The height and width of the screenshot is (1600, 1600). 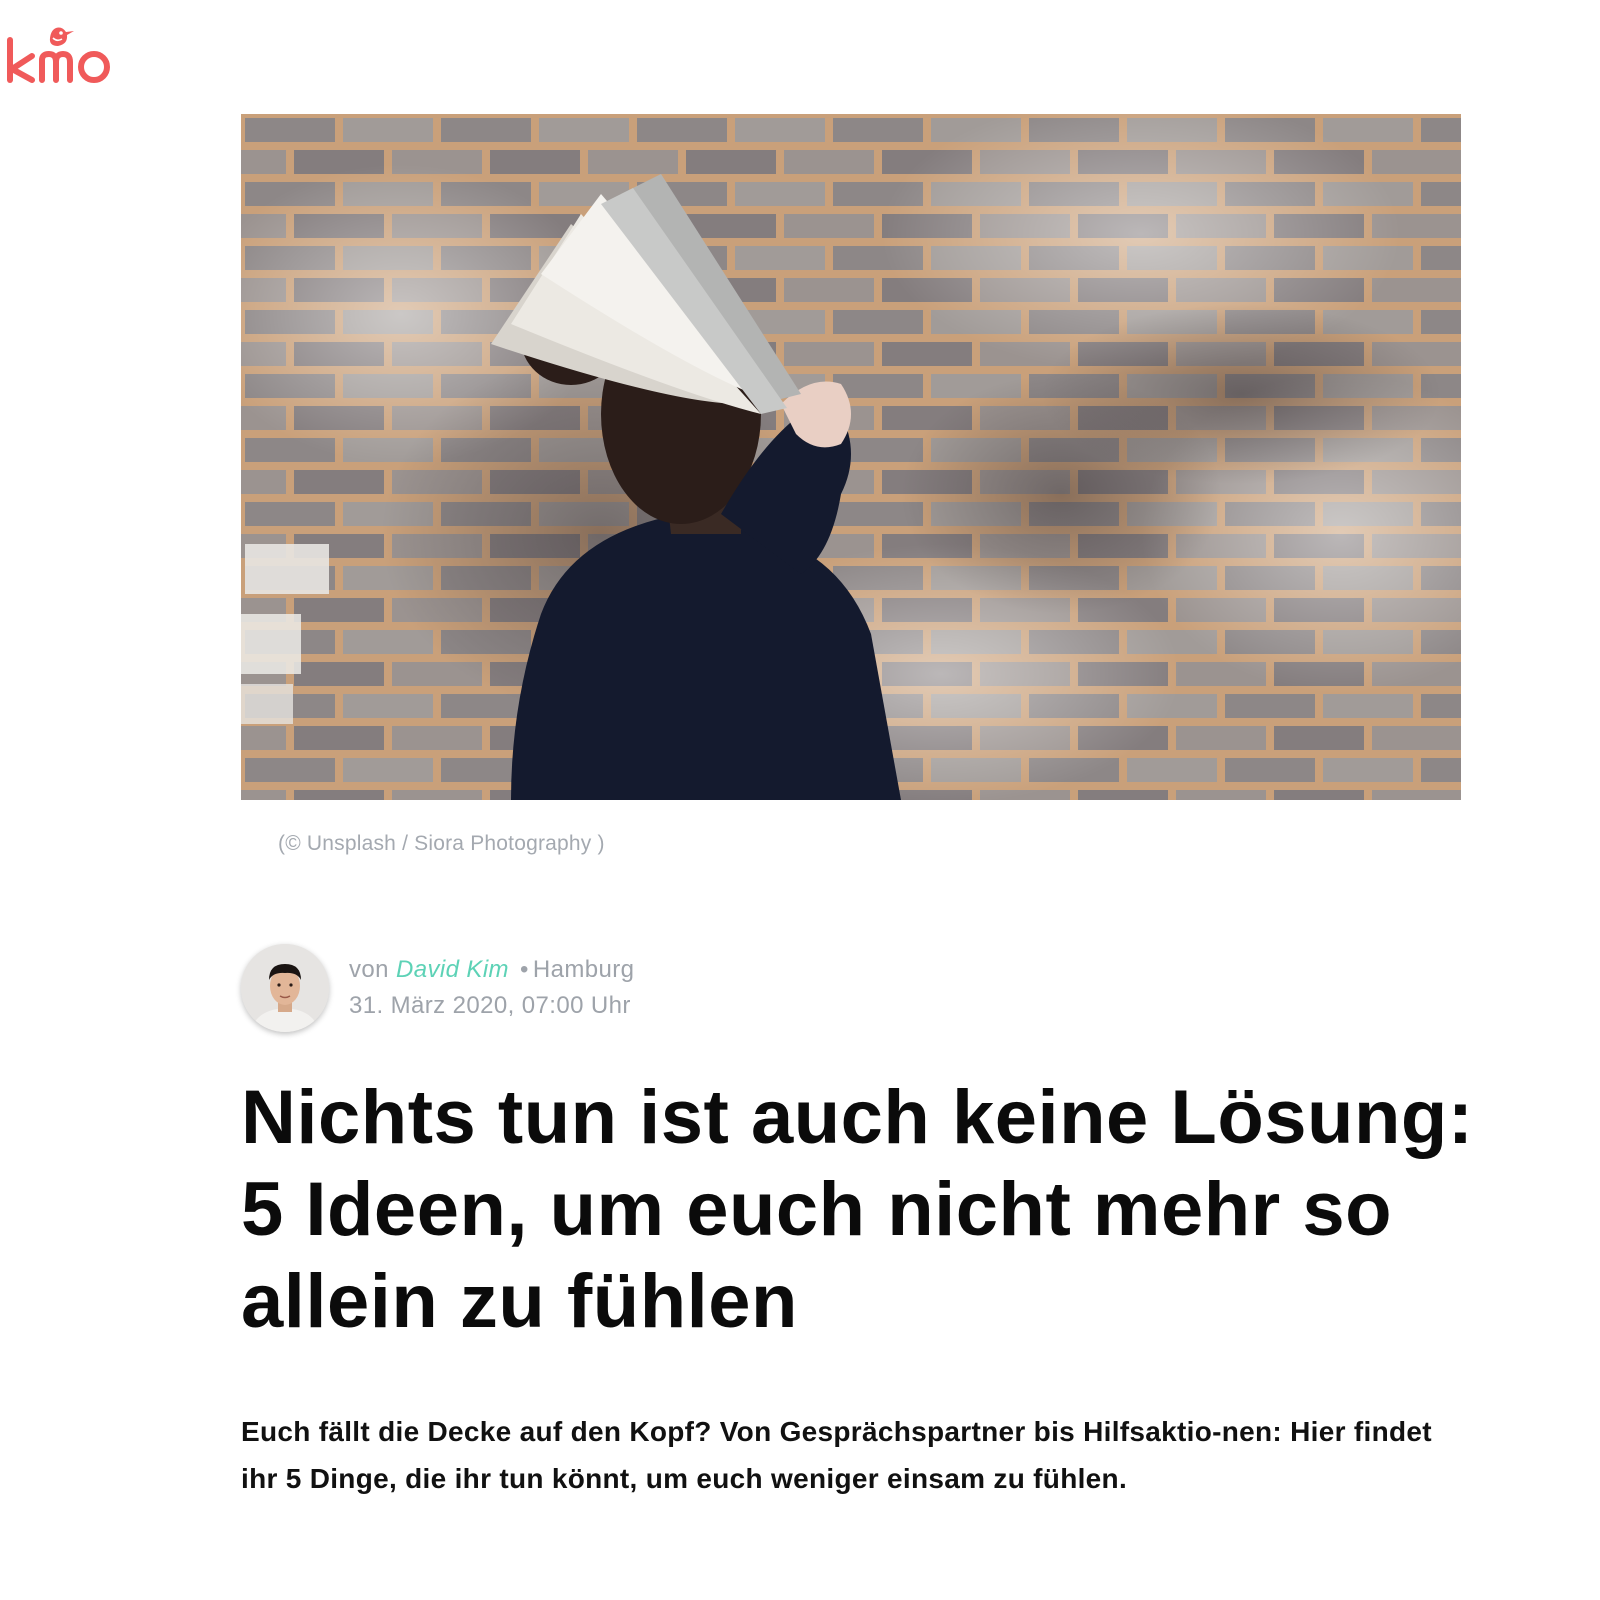 What do you see at coordinates (369, 969) in the screenshot?
I see `byline-prefix: von` at bounding box center [369, 969].